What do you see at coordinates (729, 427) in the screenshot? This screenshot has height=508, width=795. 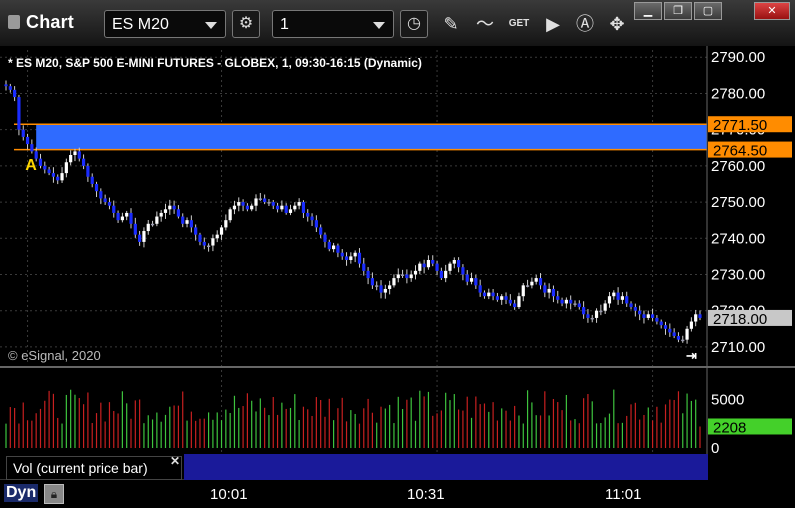 I see `current-volume-tag-label: 2208` at bounding box center [729, 427].